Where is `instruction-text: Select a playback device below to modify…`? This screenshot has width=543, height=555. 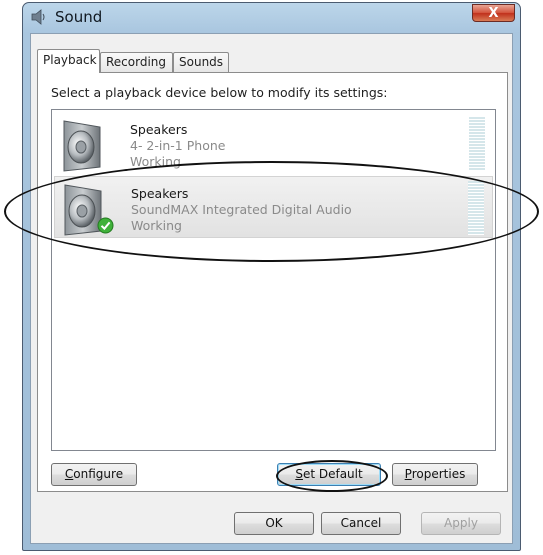 instruction-text: Select a playback device below to modify… is located at coordinates (219, 92).